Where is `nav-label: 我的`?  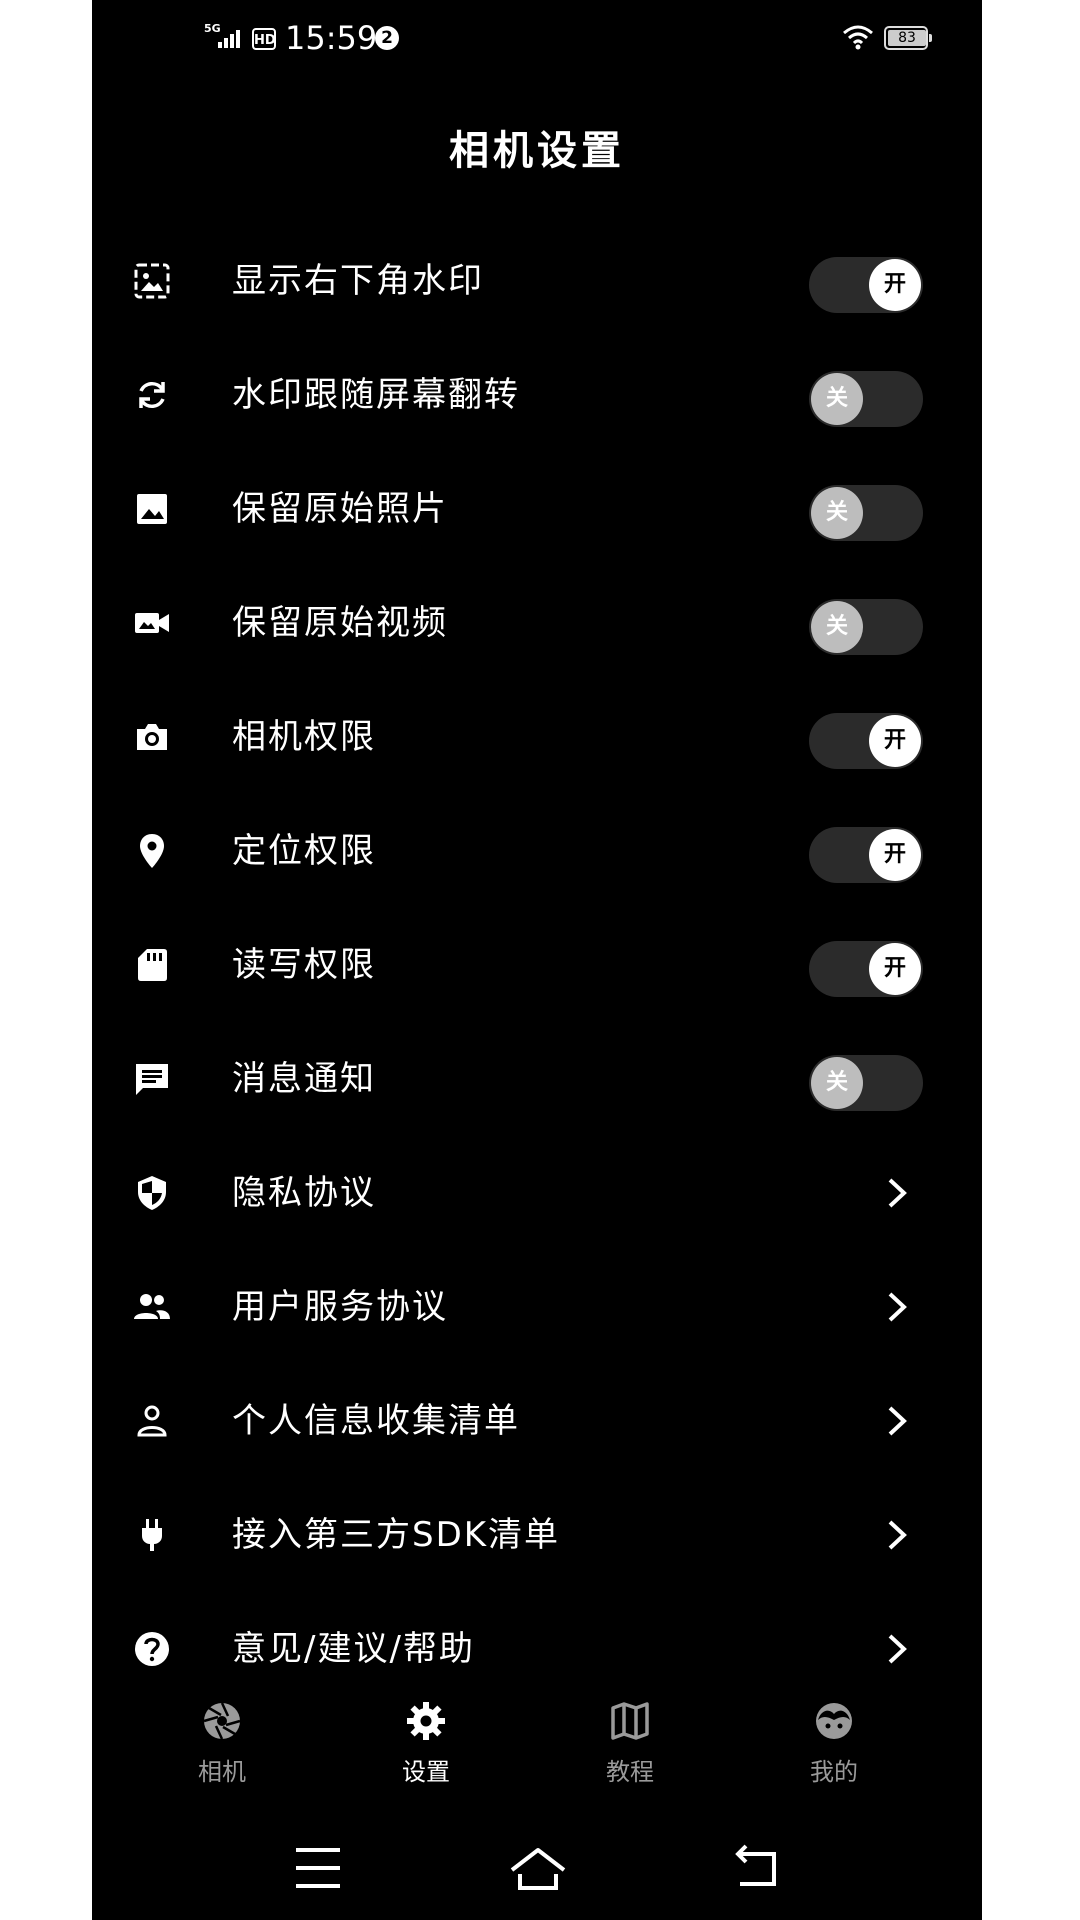
nav-label: 我的 is located at coordinates (834, 1772).